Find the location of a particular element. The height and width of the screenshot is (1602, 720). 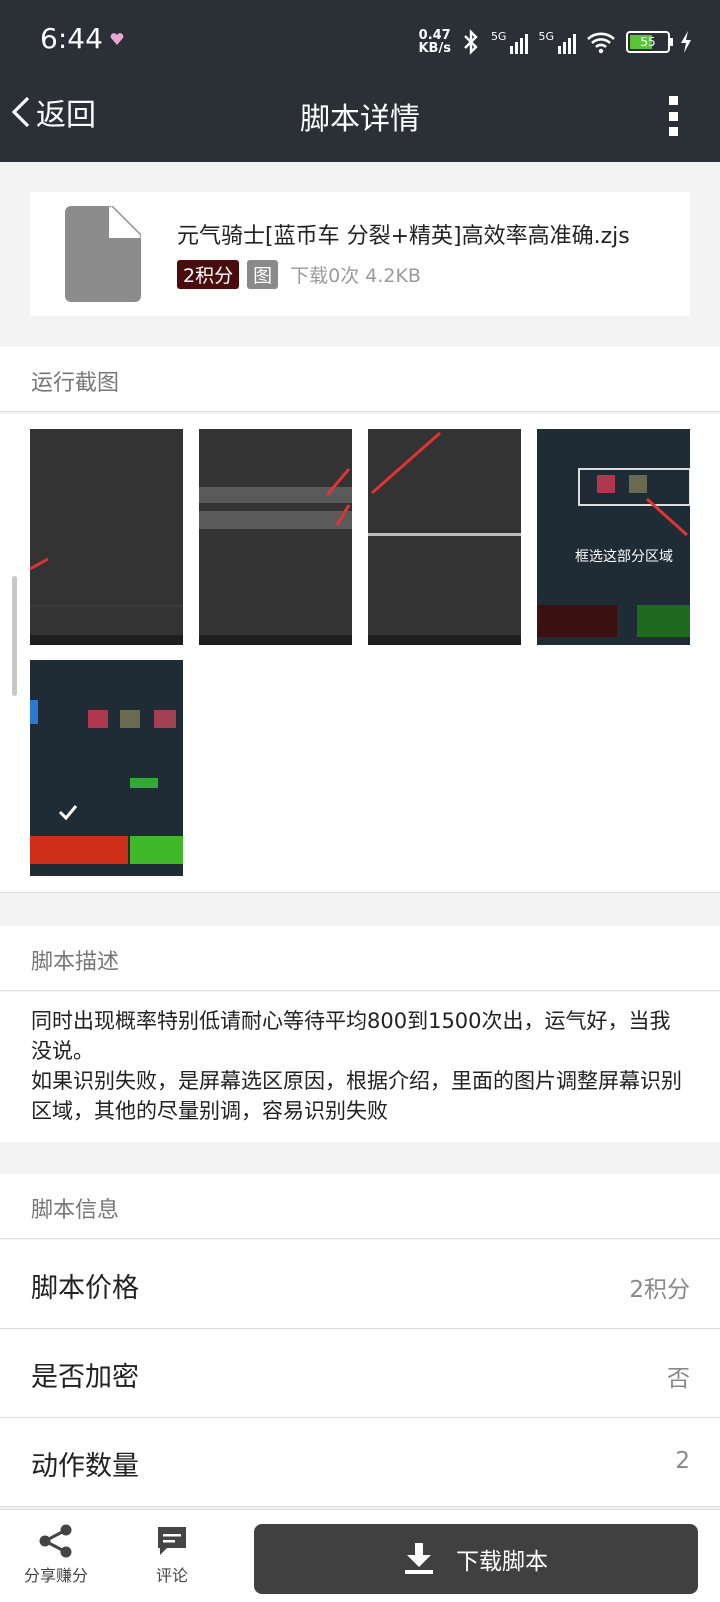

image-badge: 图 is located at coordinates (263, 274).